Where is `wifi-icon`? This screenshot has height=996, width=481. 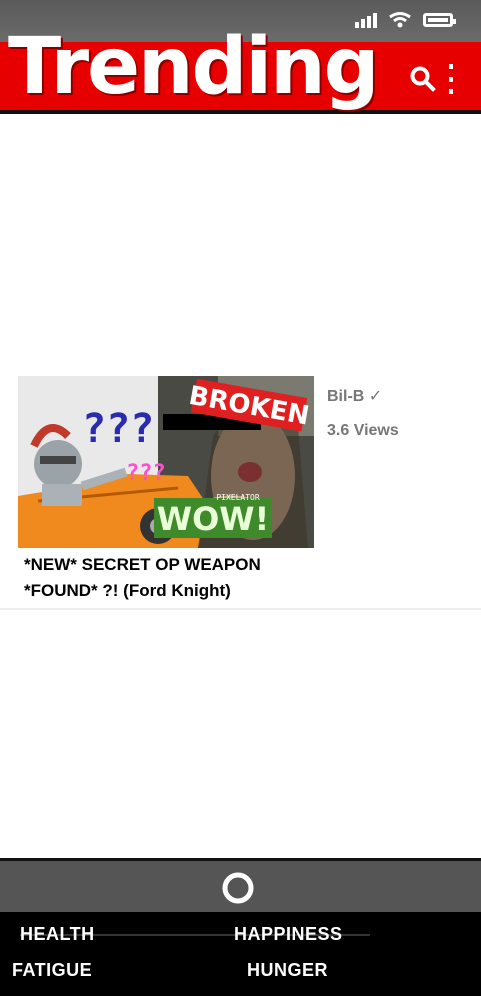 wifi-icon is located at coordinates (400, 20).